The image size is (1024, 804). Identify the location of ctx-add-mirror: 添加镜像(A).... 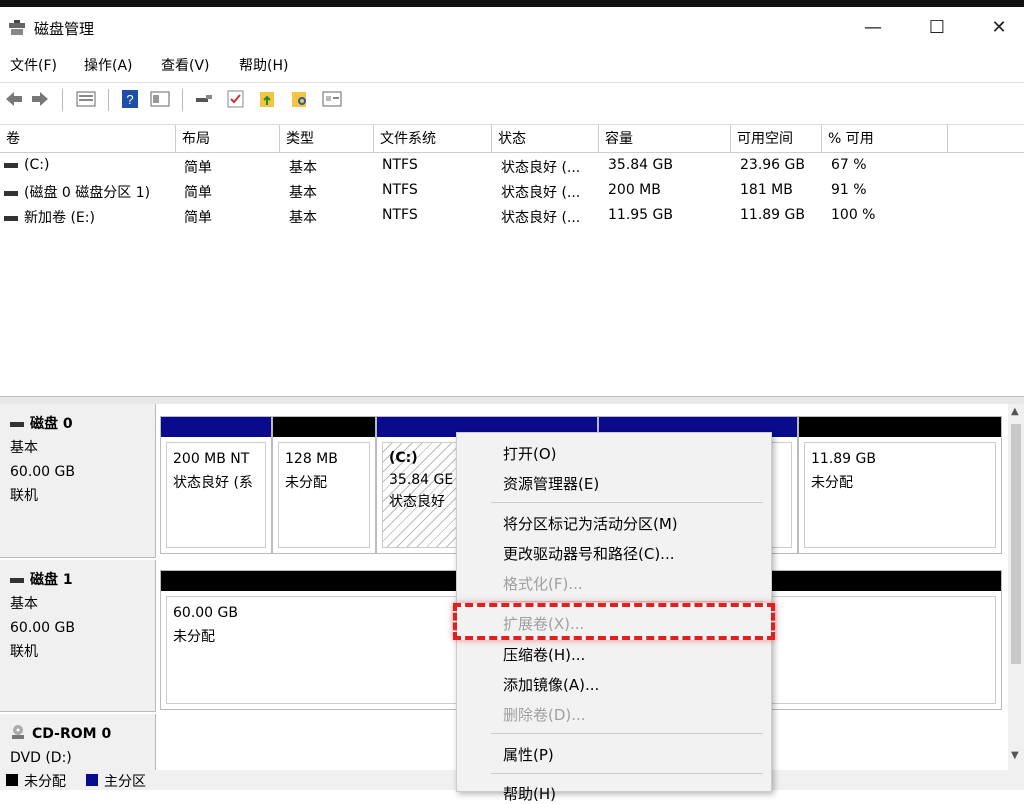
(551, 684).